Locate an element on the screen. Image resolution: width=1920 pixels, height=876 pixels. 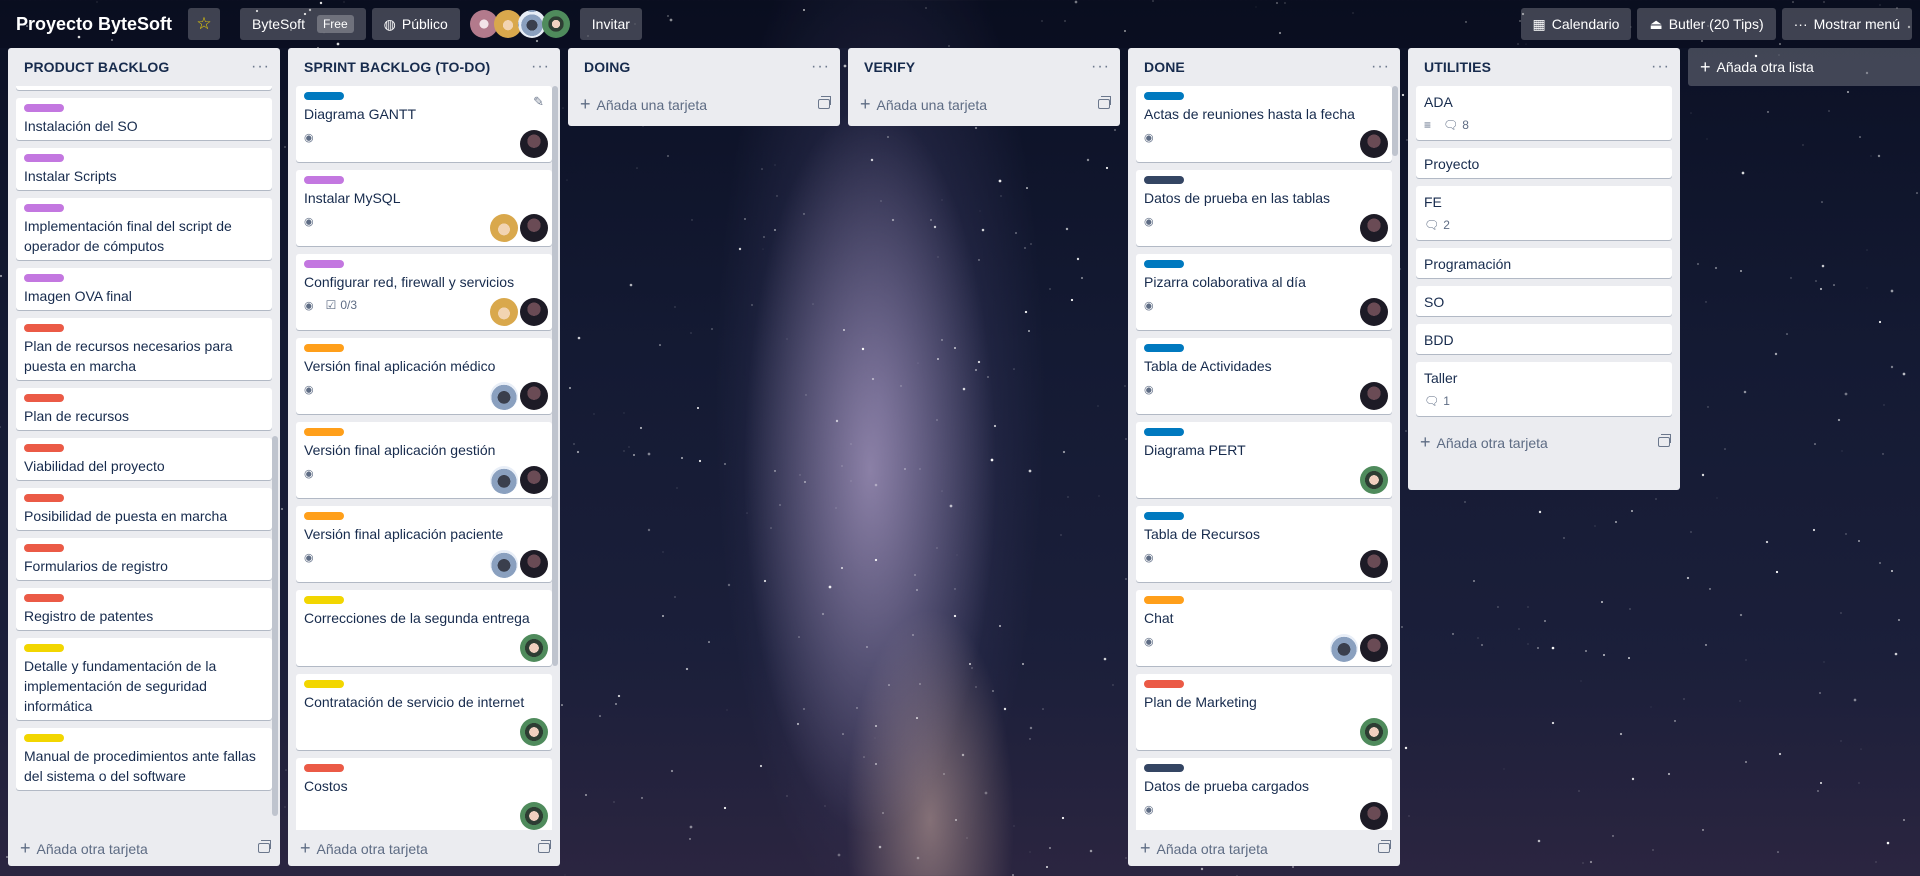
card: Actas de reuniones hasta la fecha is located at coordinates (1264, 124).